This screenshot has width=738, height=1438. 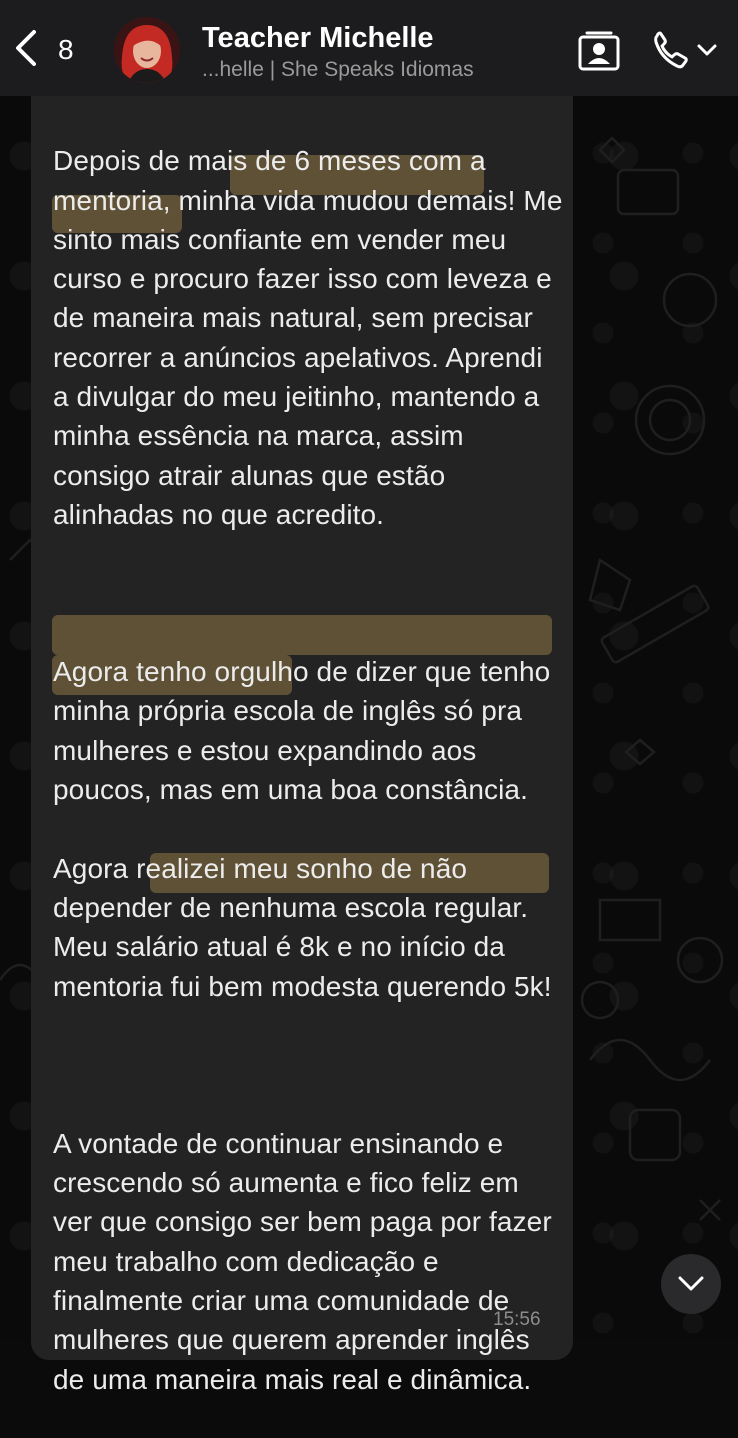 What do you see at coordinates (671, 50) in the screenshot?
I see `phone-icon` at bounding box center [671, 50].